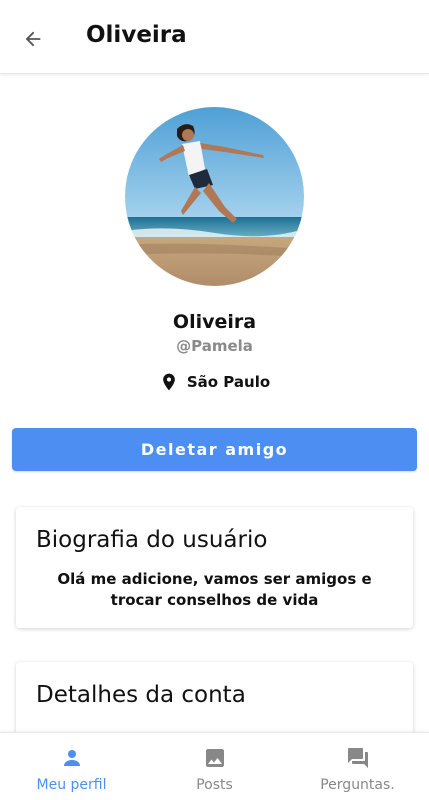 This screenshot has height=800, width=429. Describe the element at coordinates (357, 785) in the screenshot. I see `nav-label-questions: Perguntas.` at that location.